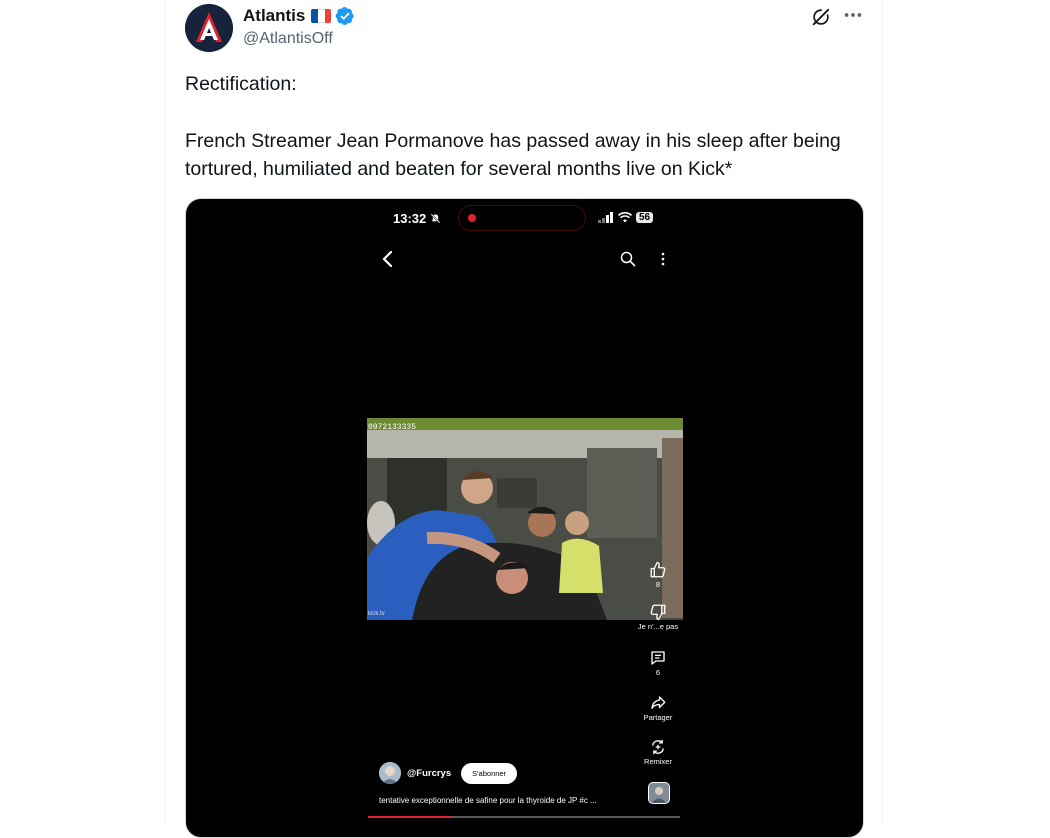  Describe the element at coordinates (489, 773) in the screenshot. I see `subscribe-button: S'abonner` at that location.